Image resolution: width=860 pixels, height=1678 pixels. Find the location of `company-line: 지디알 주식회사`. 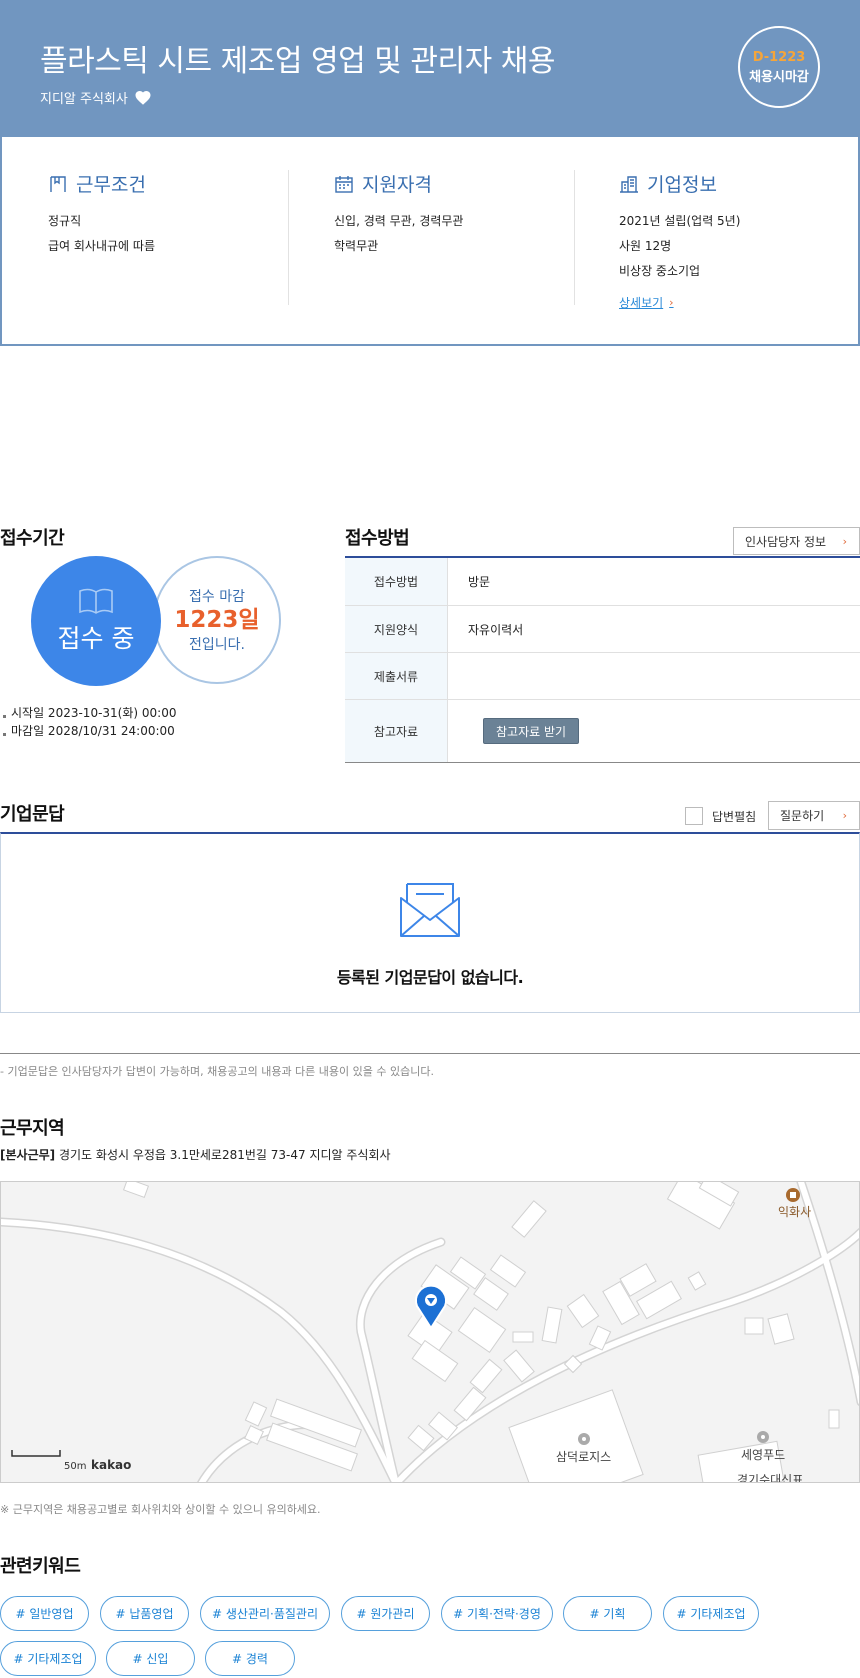

company-line: 지디알 주식회사 is located at coordinates (96, 97).